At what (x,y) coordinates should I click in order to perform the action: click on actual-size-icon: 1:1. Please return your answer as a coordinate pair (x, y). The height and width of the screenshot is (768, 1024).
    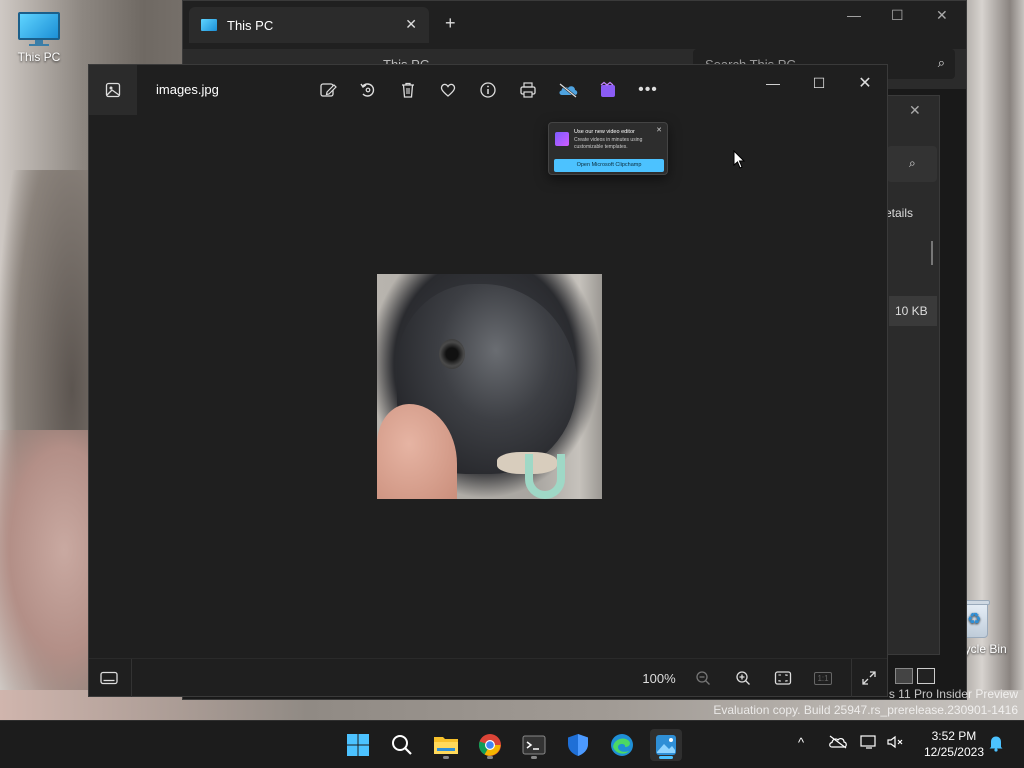
    Looking at the image, I should click on (823, 678).